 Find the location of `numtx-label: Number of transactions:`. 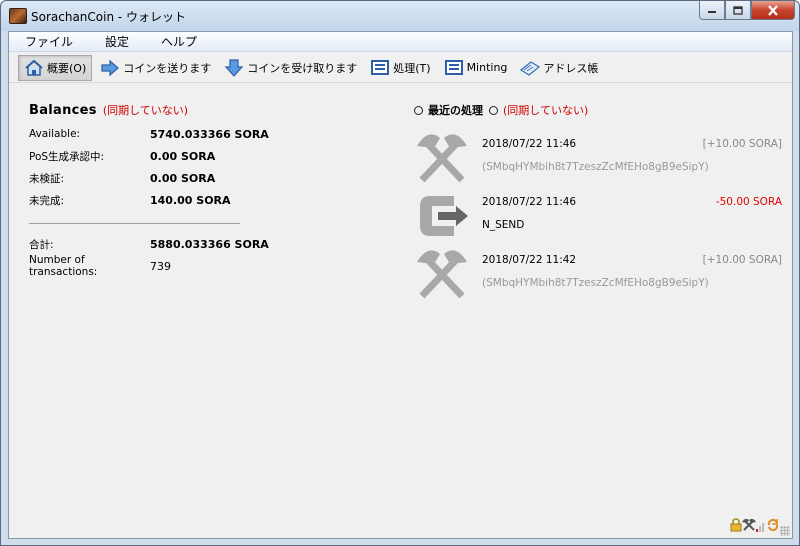

numtx-label: Number of transactions: is located at coordinates (63, 266).